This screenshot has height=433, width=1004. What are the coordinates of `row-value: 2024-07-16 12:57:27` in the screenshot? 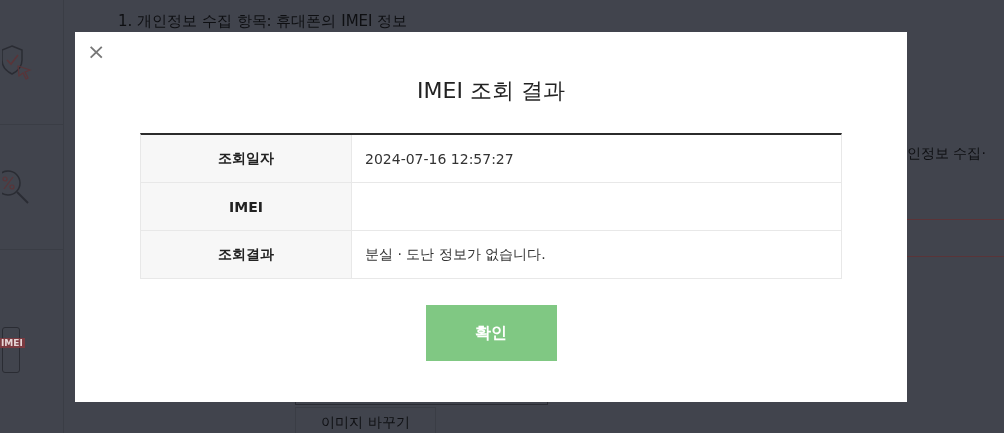 It's located at (439, 159).